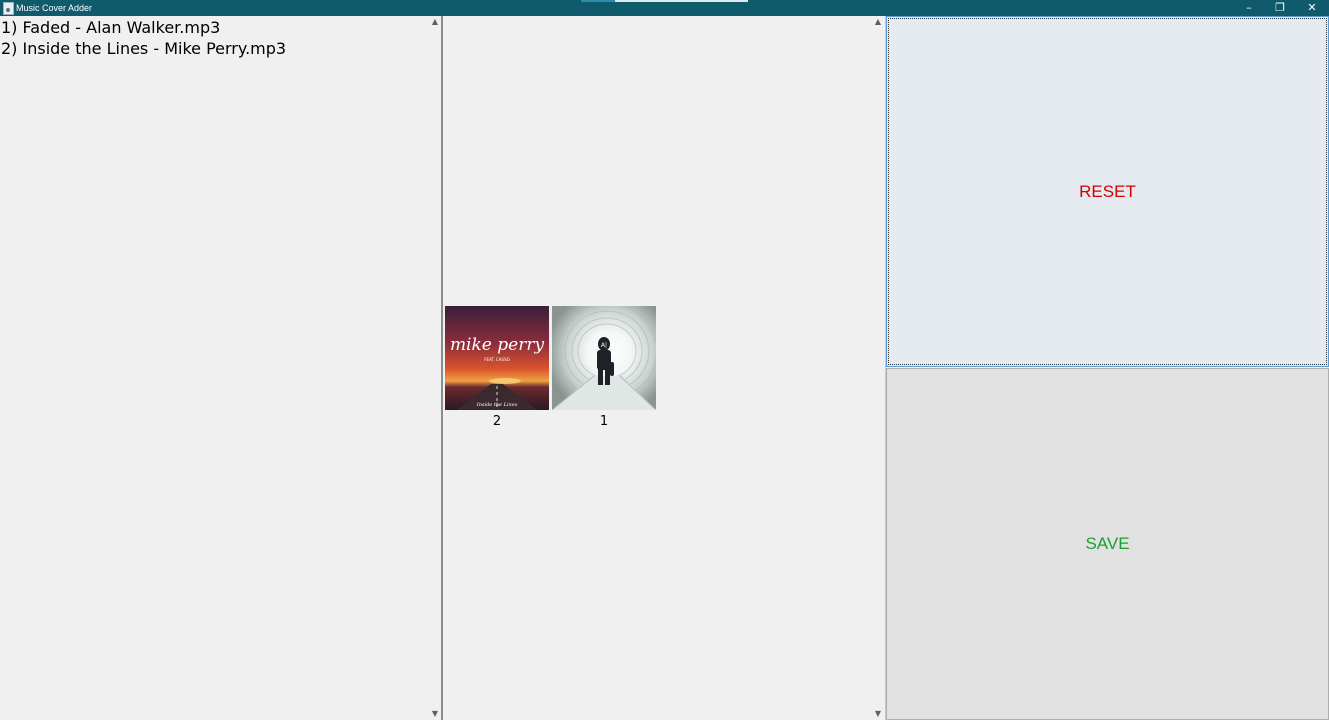  I want to click on mike-perry-cover-art: mike perry FEAT. CASSO Inside the Lines, so click(497, 358).